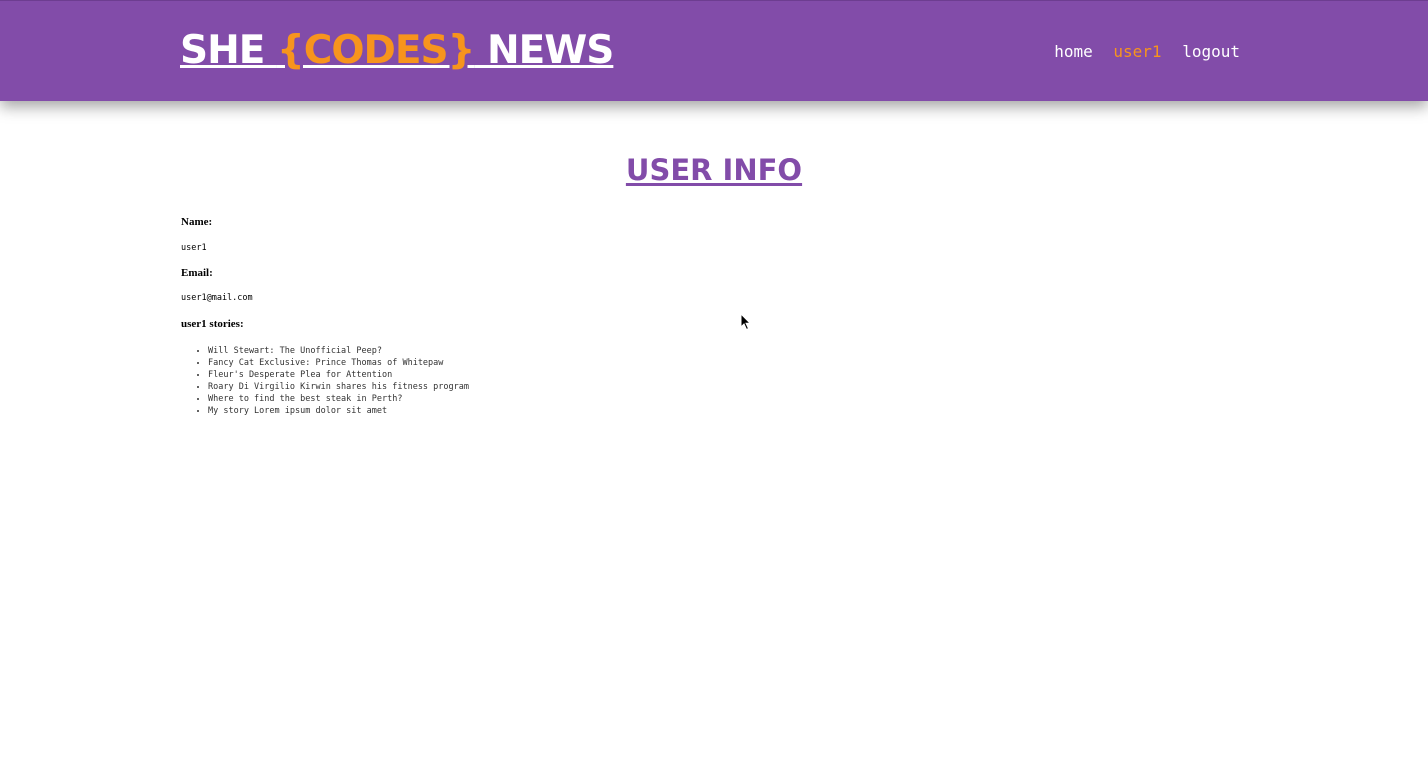 The width and height of the screenshot is (1428, 784). Describe the element at coordinates (194, 248) in the screenshot. I see `name-value: user1` at that location.